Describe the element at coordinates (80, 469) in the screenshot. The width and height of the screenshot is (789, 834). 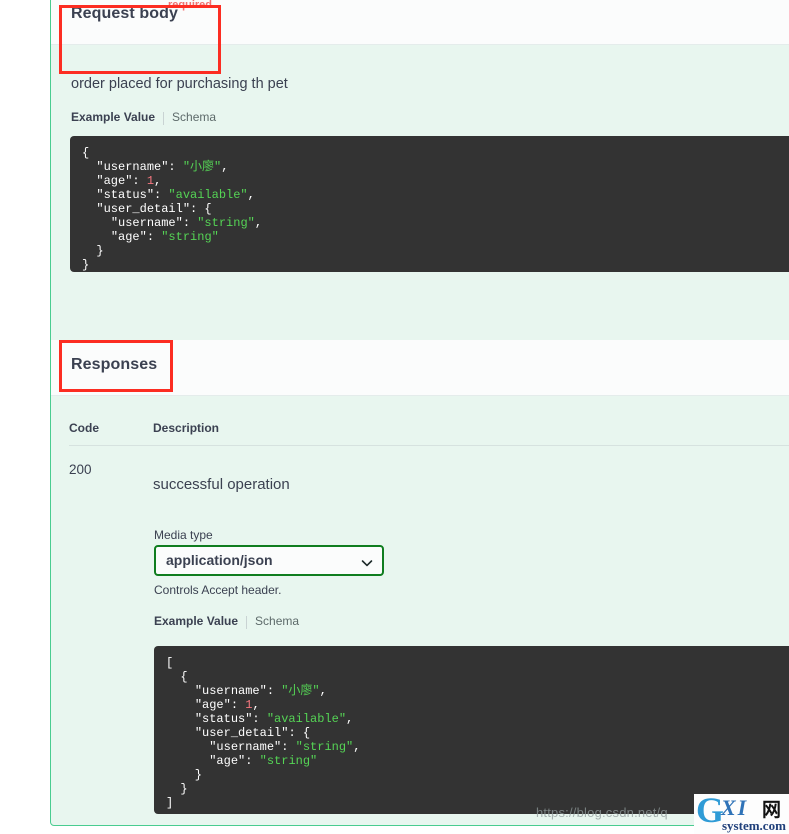
I see `response-code-200: 200` at that location.